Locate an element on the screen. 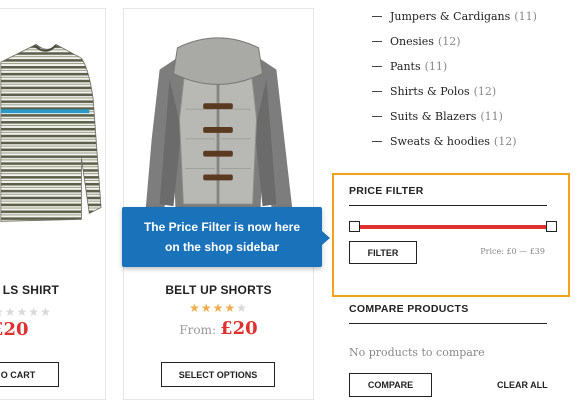 The height and width of the screenshot is (414, 580). category-item: Pants (11) is located at coordinates (454, 66).